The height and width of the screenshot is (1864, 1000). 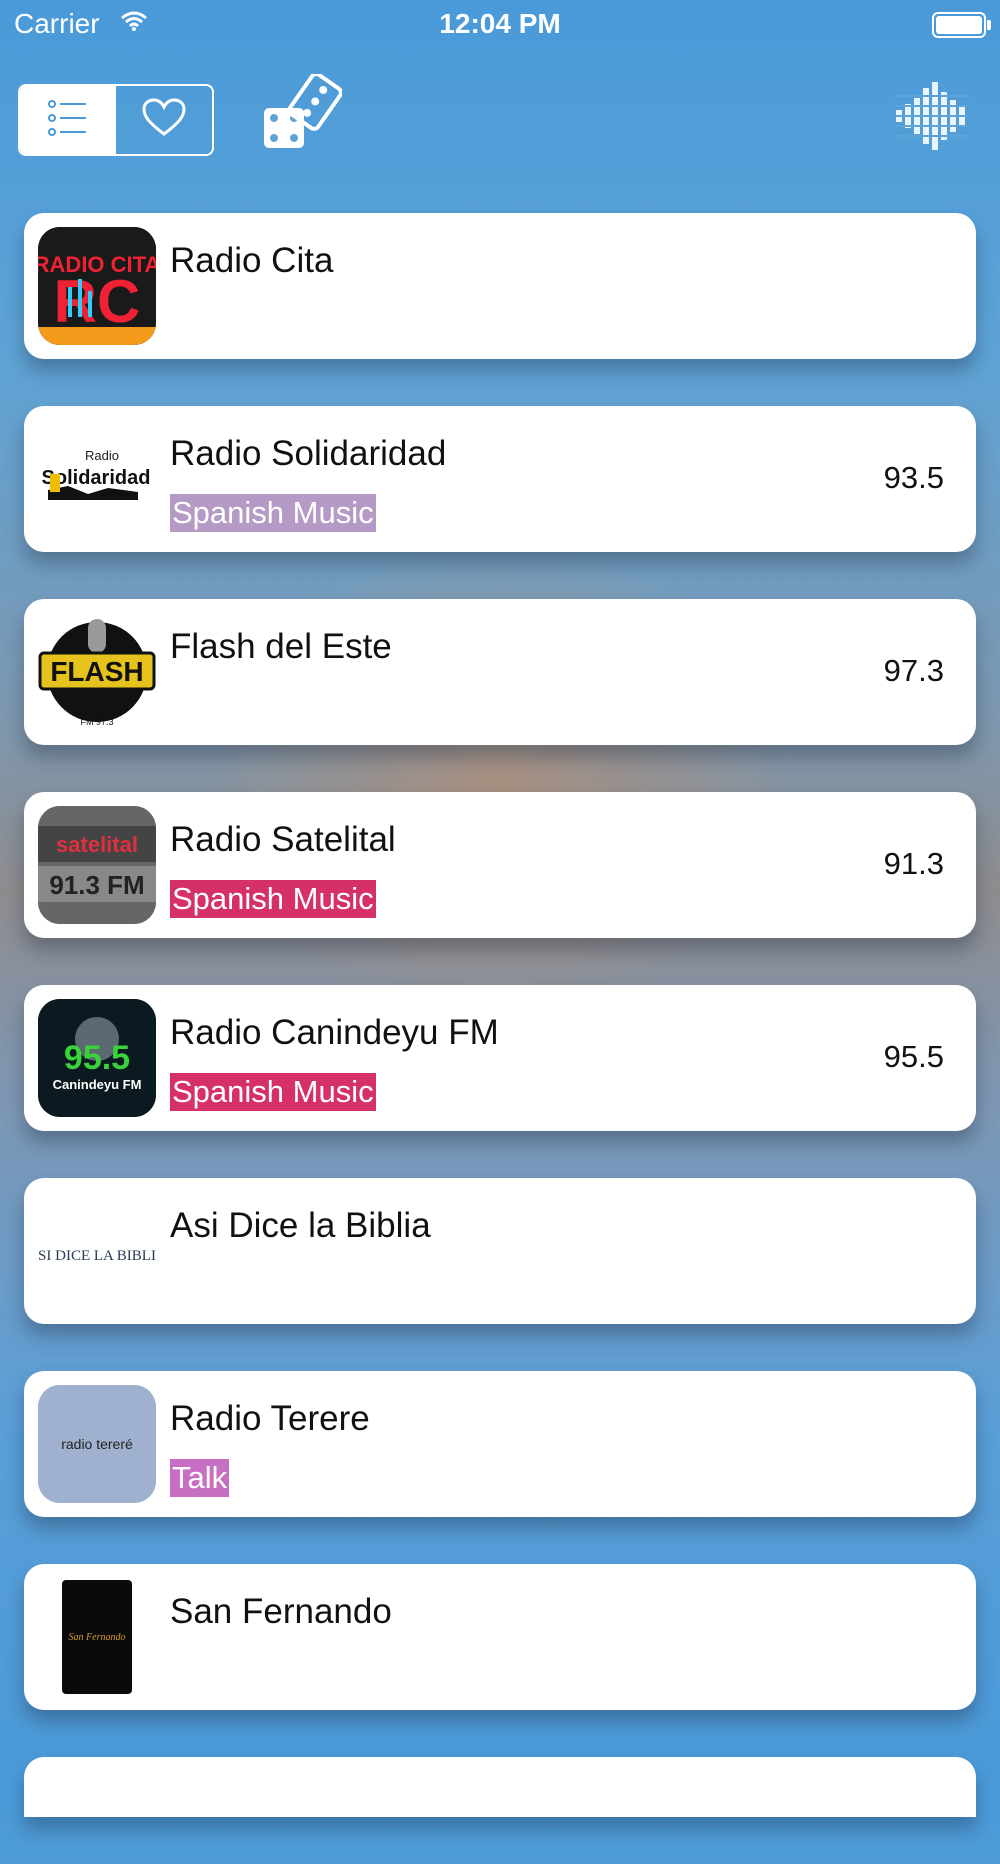 I want to click on clock: 12:04 PM, so click(x=500, y=23).